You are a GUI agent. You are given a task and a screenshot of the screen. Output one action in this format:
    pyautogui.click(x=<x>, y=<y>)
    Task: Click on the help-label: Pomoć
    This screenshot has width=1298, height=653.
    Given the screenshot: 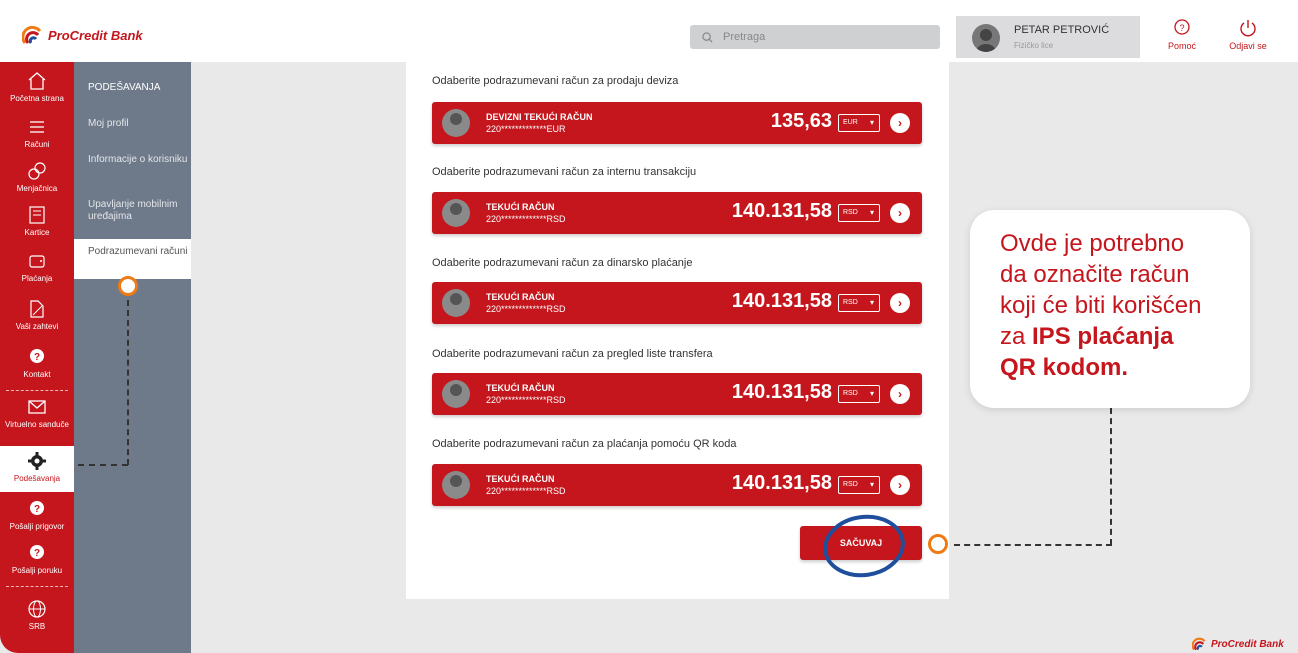 What is the action you would take?
    pyautogui.click(x=1181, y=46)
    